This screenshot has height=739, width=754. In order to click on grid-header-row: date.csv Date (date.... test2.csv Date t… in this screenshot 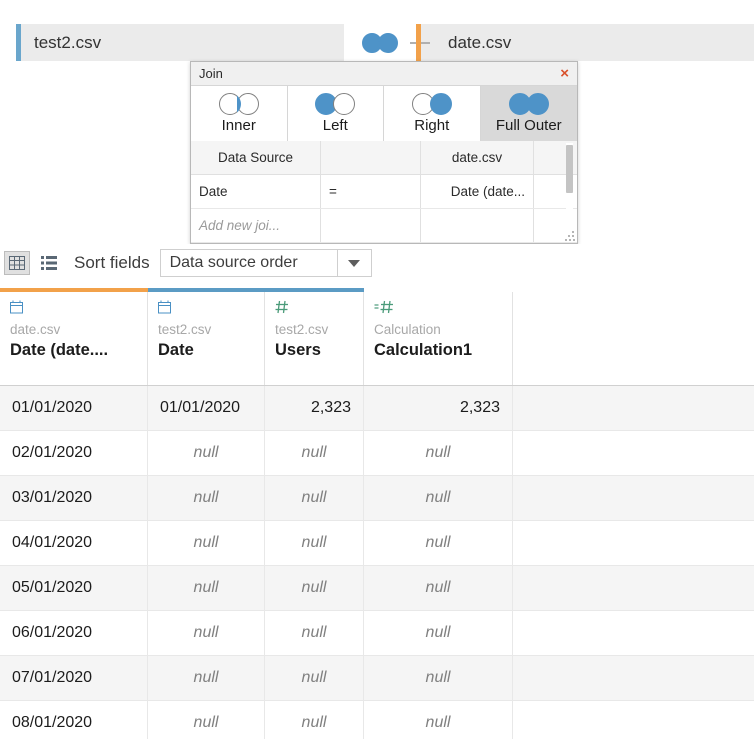, I will do `click(377, 339)`.